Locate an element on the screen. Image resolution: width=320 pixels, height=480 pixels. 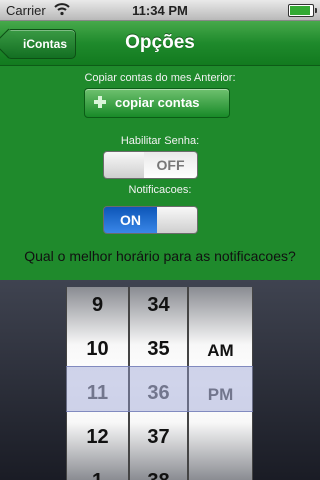
navigation-bar: Opções iContas is located at coordinates (160, 43).